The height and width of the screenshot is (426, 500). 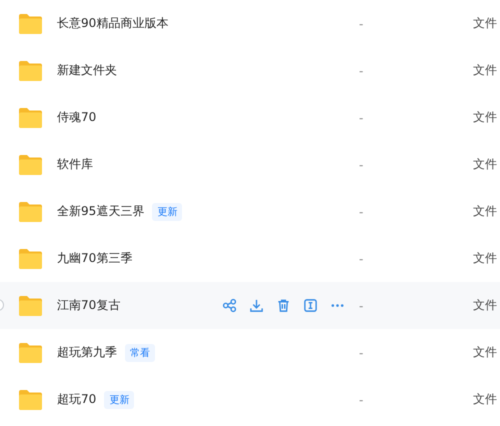 What do you see at coordinates (250, 23) in the screenshot?
I see `file-row: 长意90精品商业版本 - 文件` at bounding box center [250, 23].